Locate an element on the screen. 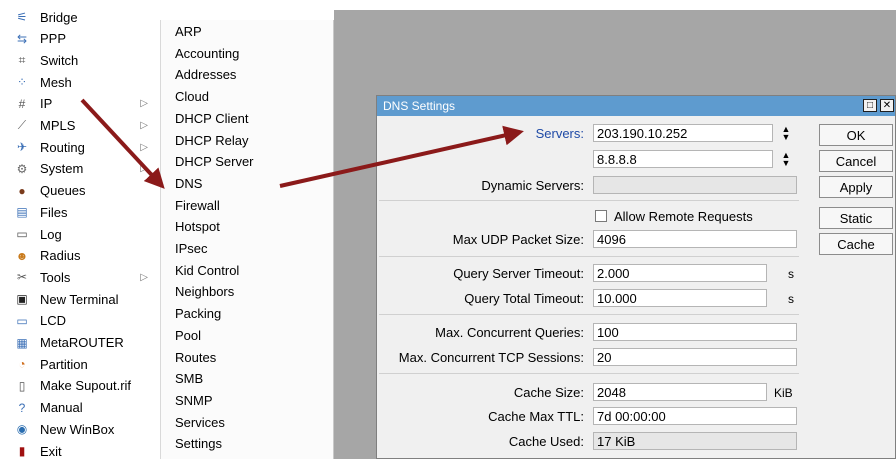 This screenshot has width=896, height=462. submenu-item-label: Neighbors is located at coordinates (205, 292).